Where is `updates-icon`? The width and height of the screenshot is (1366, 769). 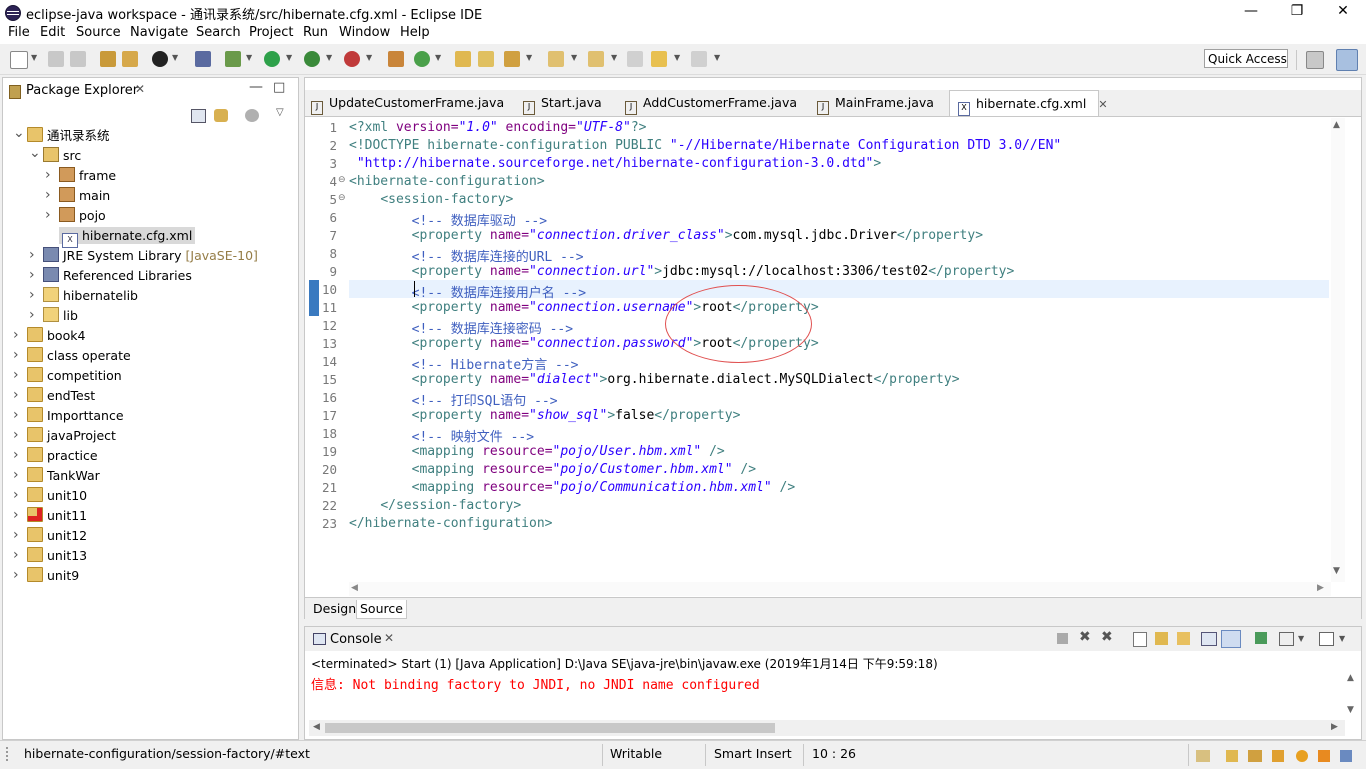 updates-icon is located at coordinates (1346, 756).